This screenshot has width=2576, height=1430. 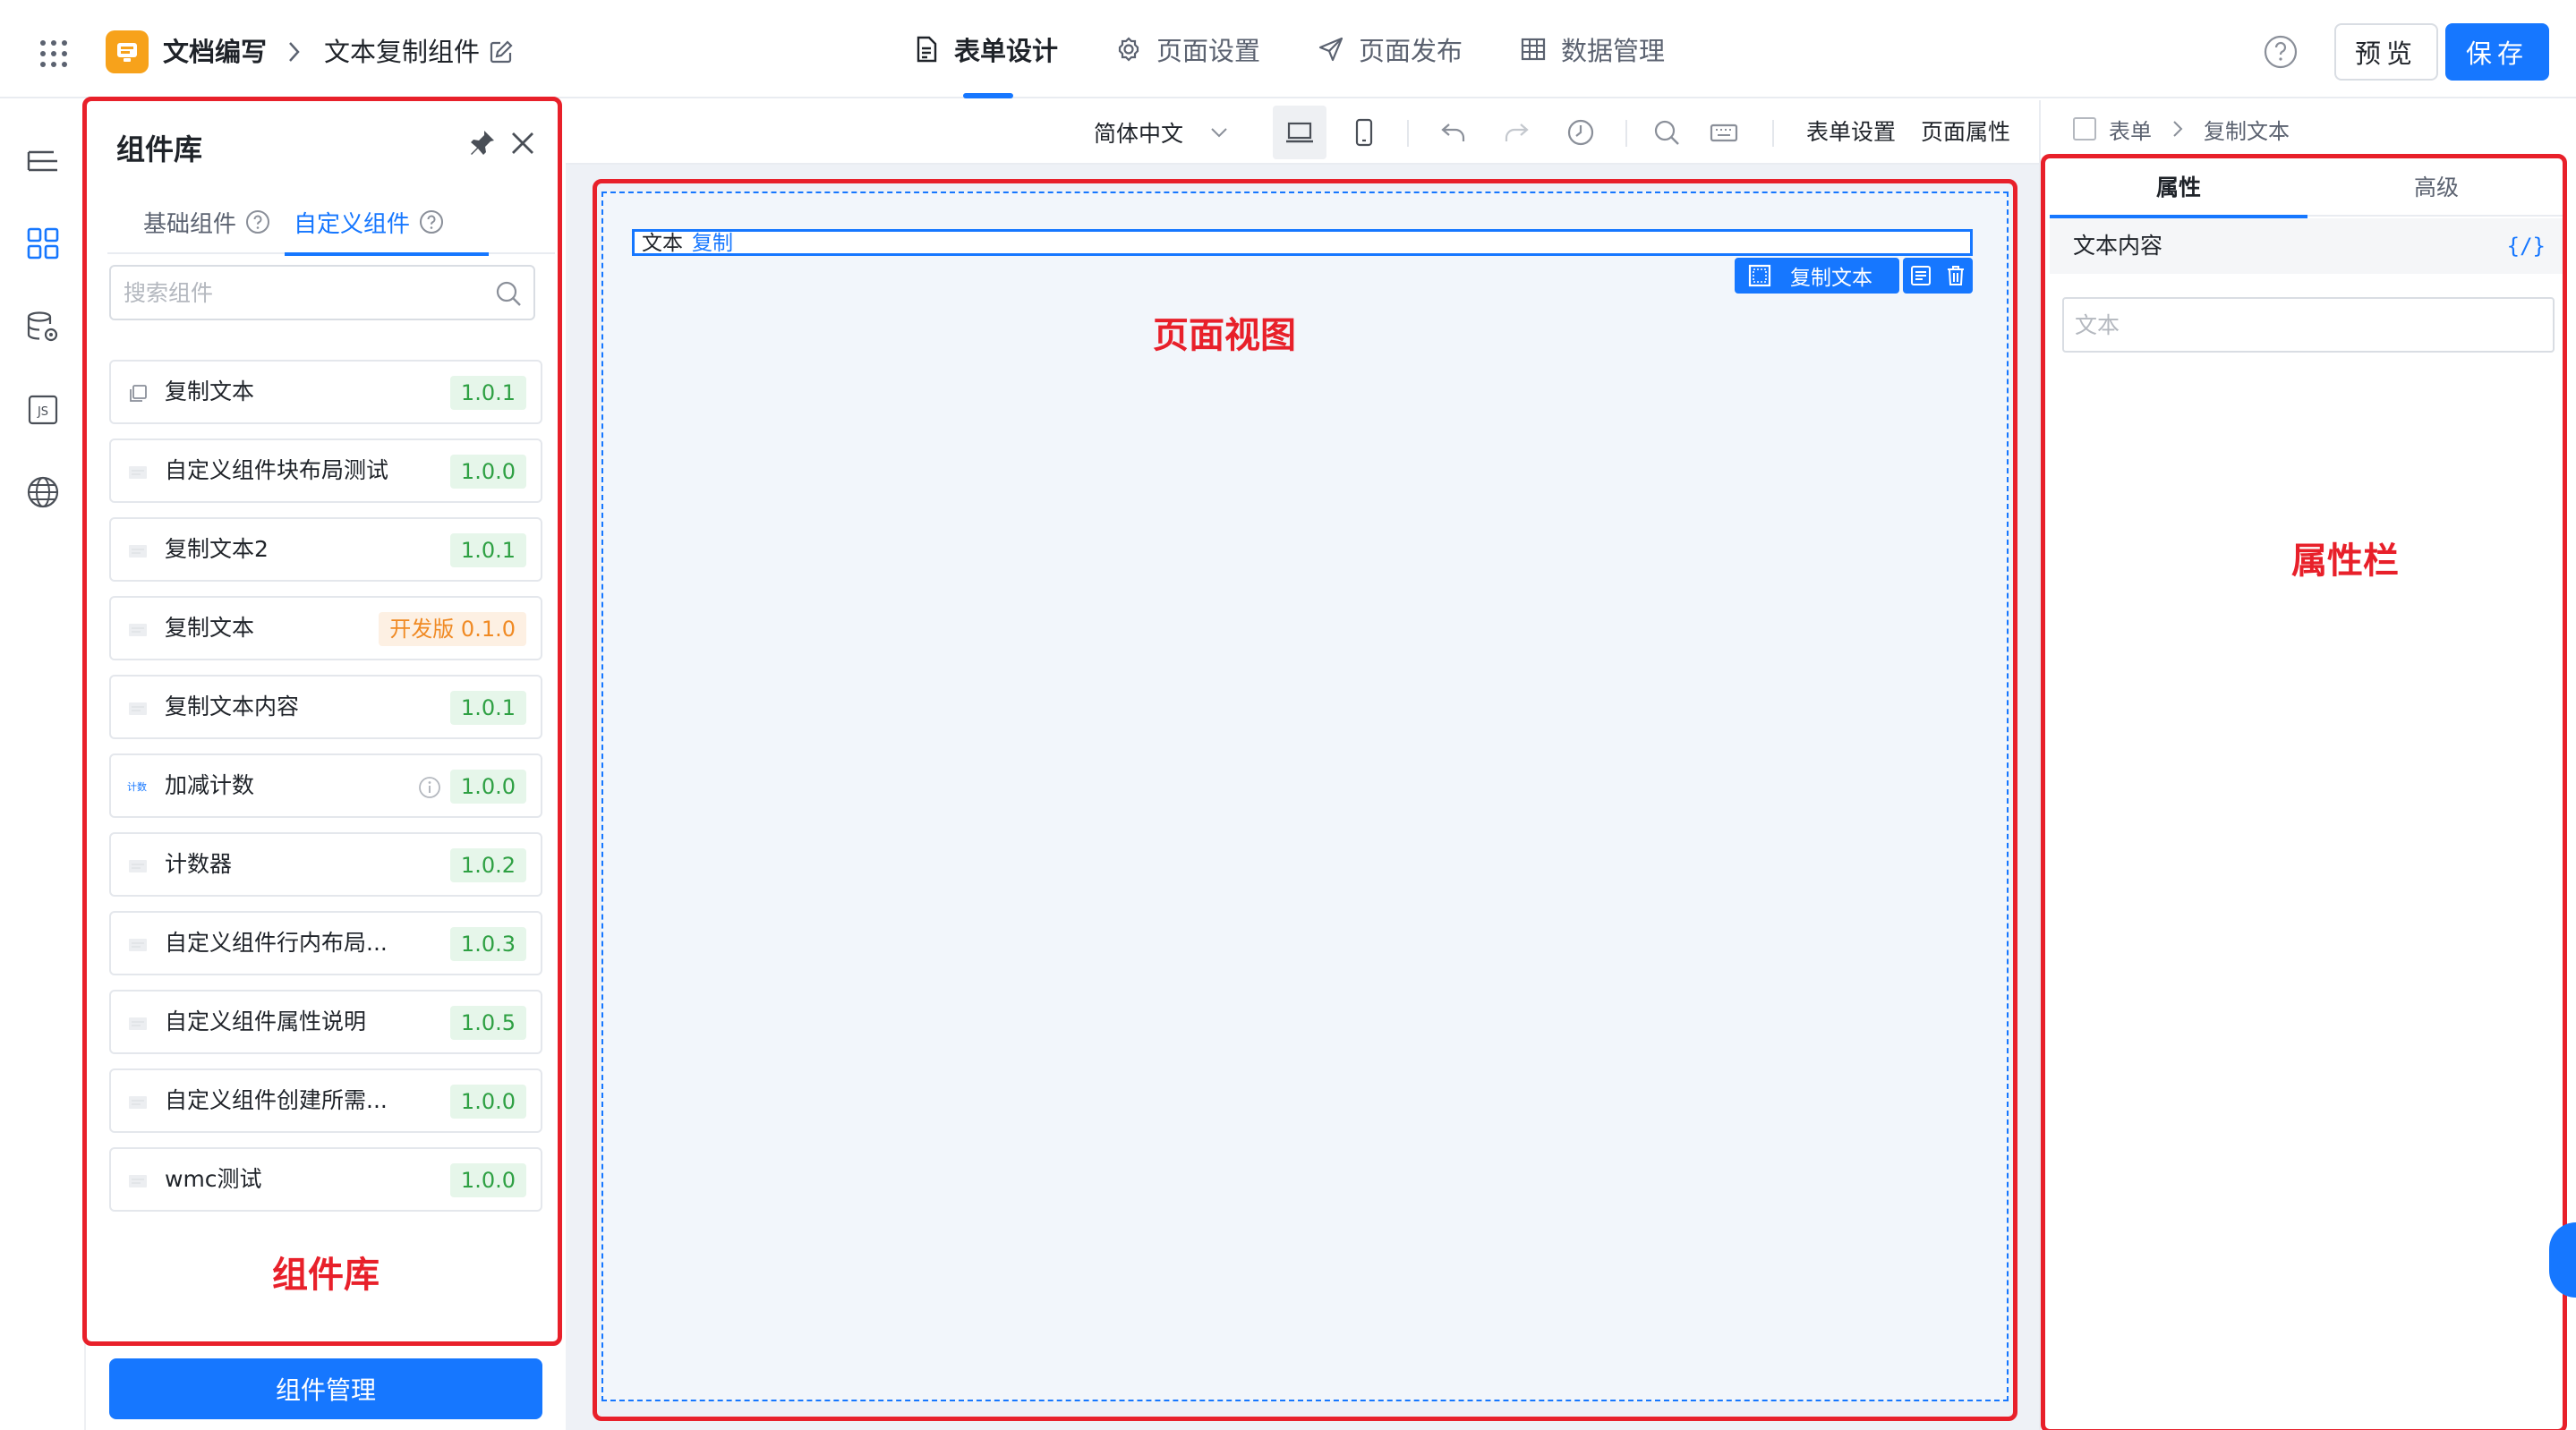 I want to click on keyboard-shortcuts-button, so click(x=1724, y=132).